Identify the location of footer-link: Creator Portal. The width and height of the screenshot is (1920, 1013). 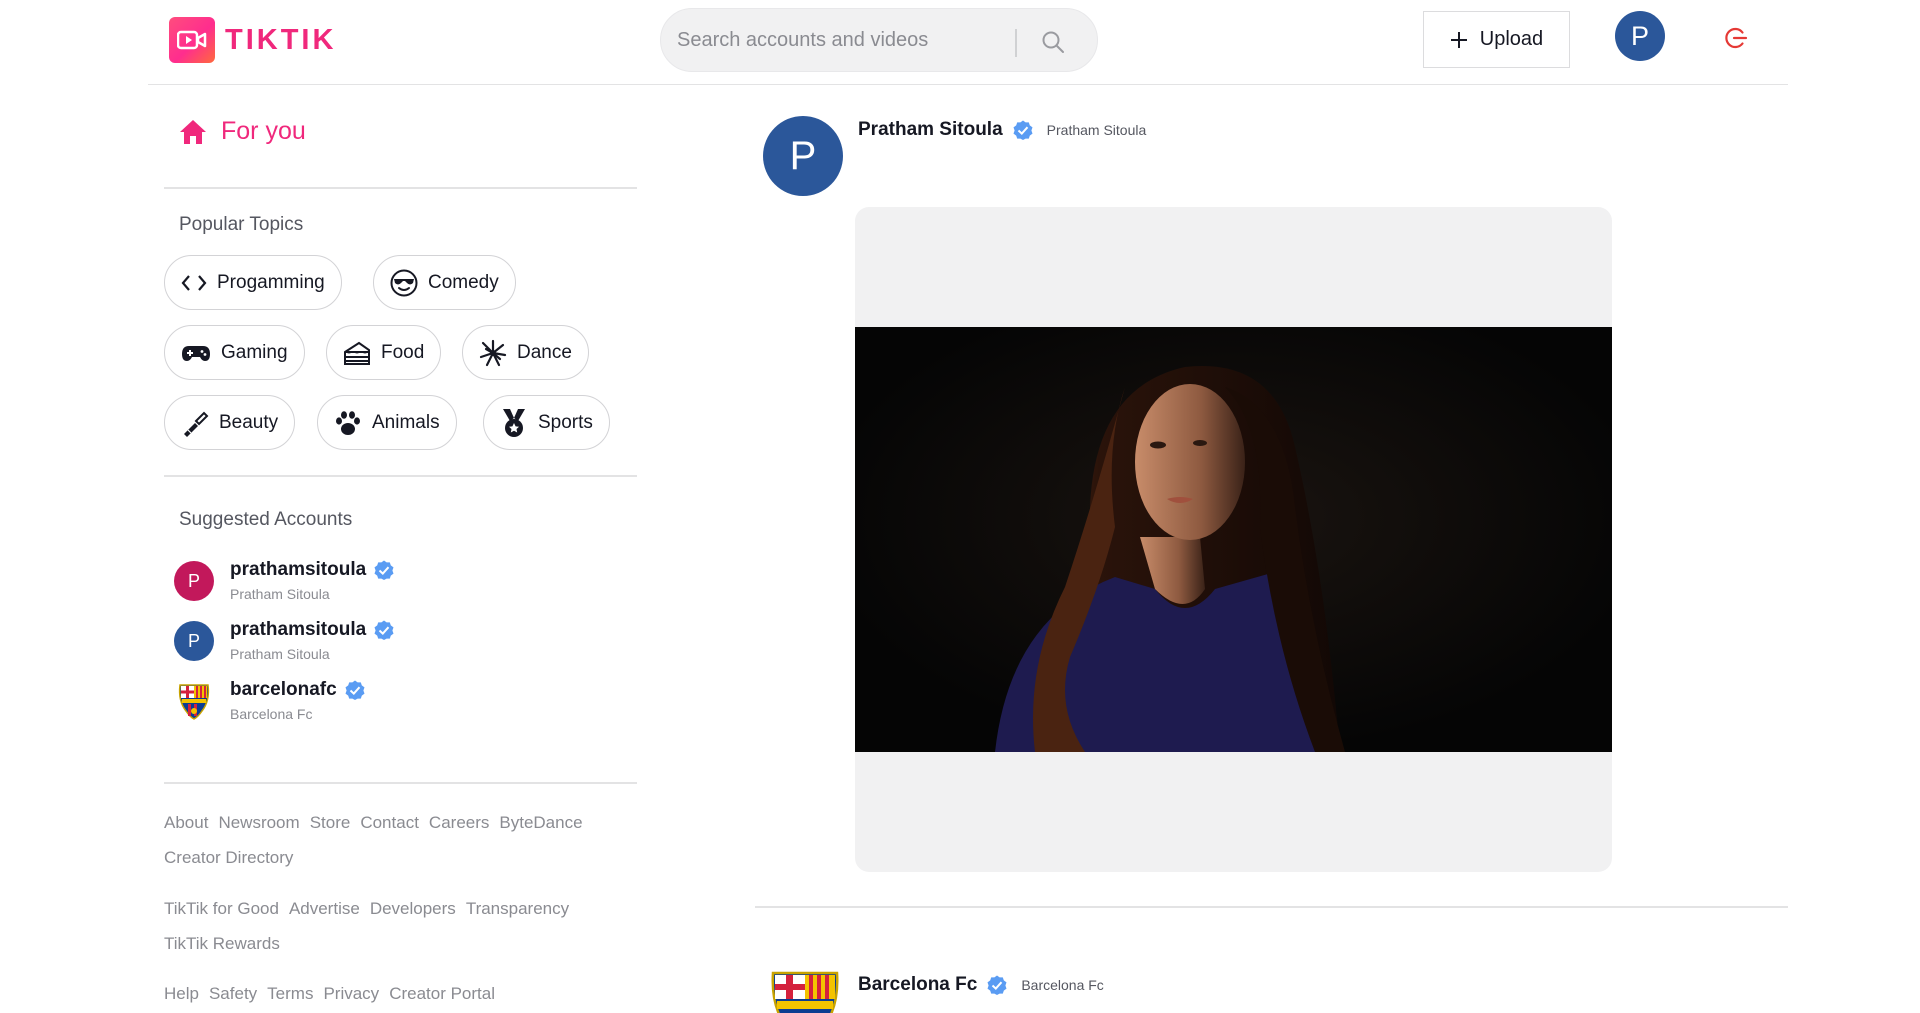
(442, 993).